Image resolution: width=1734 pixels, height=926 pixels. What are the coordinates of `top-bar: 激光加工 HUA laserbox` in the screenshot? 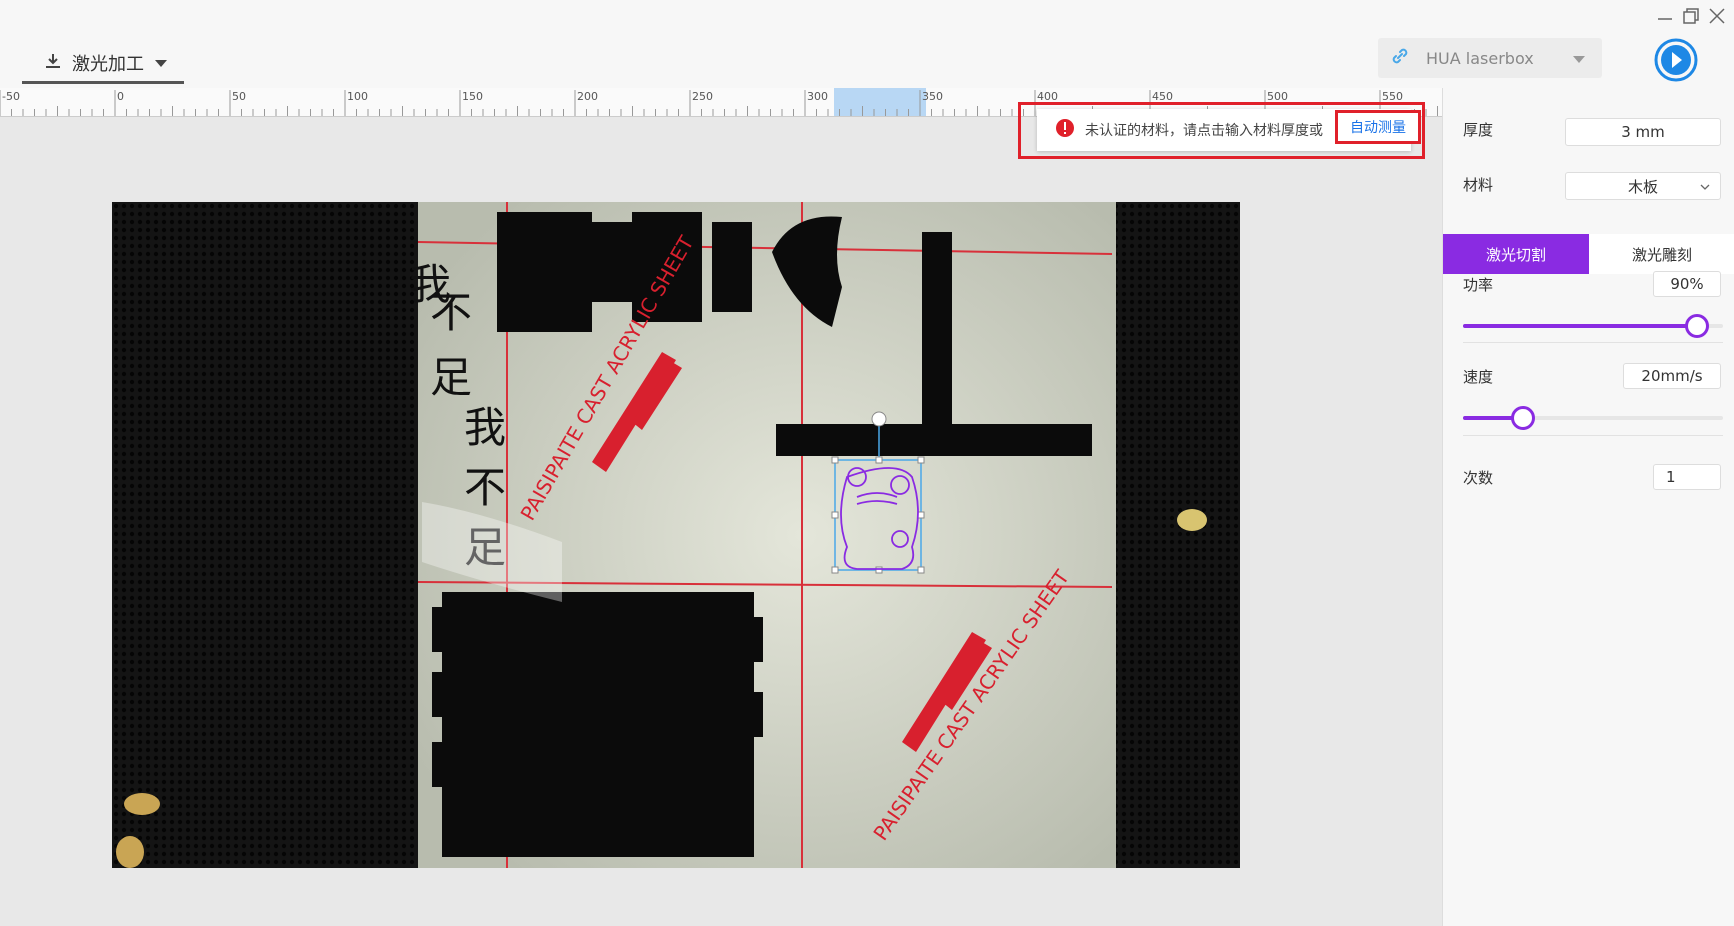 It's located at (867, 44).